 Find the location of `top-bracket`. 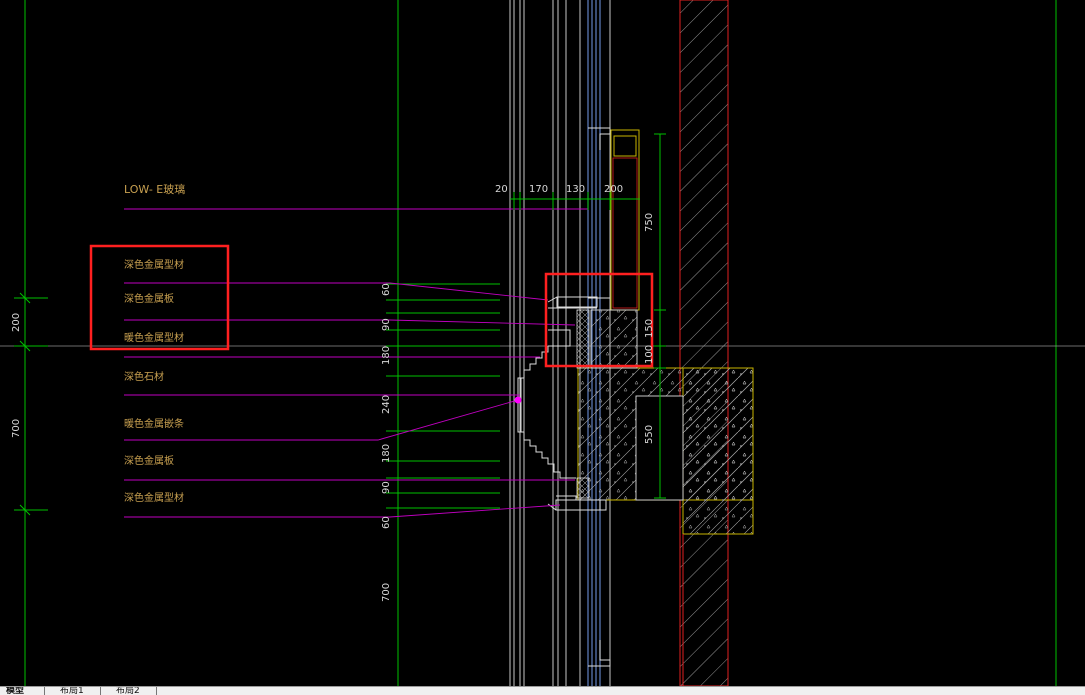

top-bracket is located at coordinates (579, 218).